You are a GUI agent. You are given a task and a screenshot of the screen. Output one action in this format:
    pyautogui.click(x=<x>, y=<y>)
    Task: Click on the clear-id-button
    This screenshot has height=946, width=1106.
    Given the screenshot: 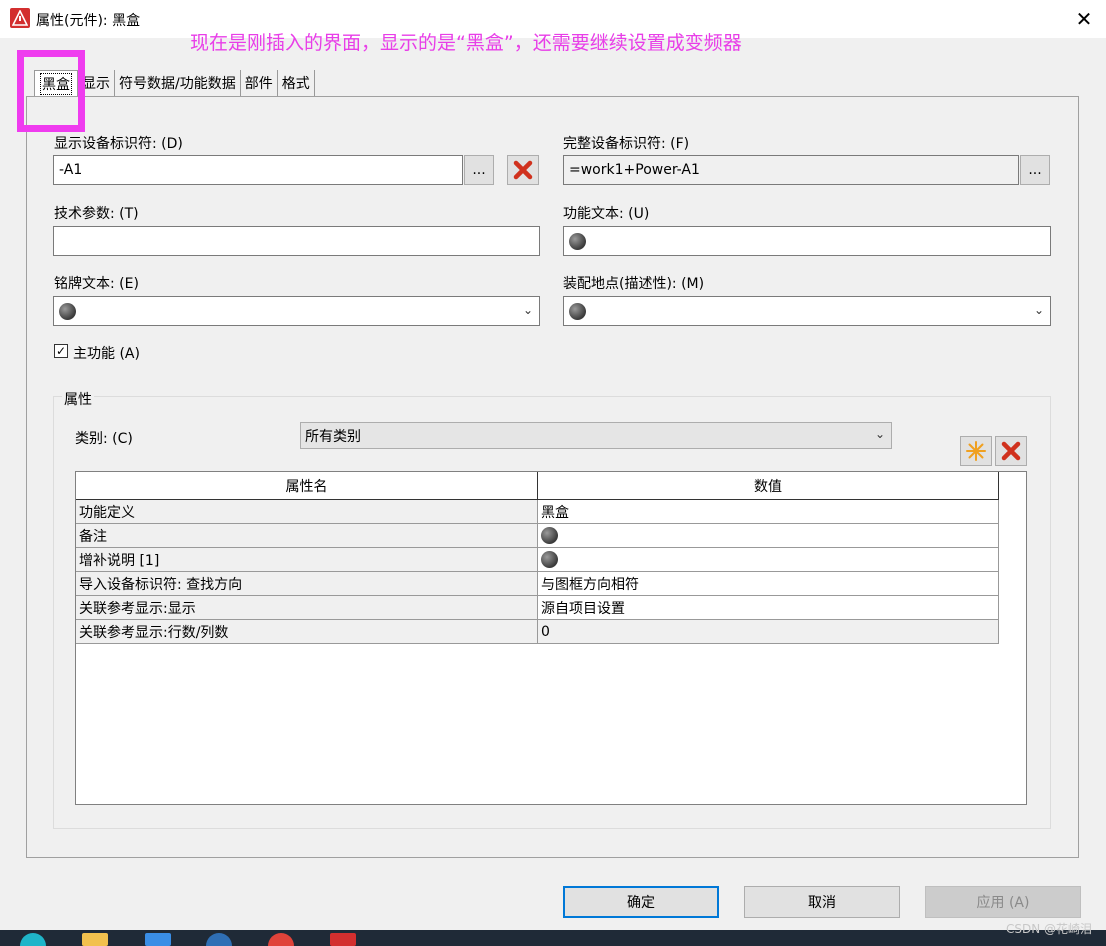 What is the action you would take?
    pyautogui.click(x=523, y=170)
    